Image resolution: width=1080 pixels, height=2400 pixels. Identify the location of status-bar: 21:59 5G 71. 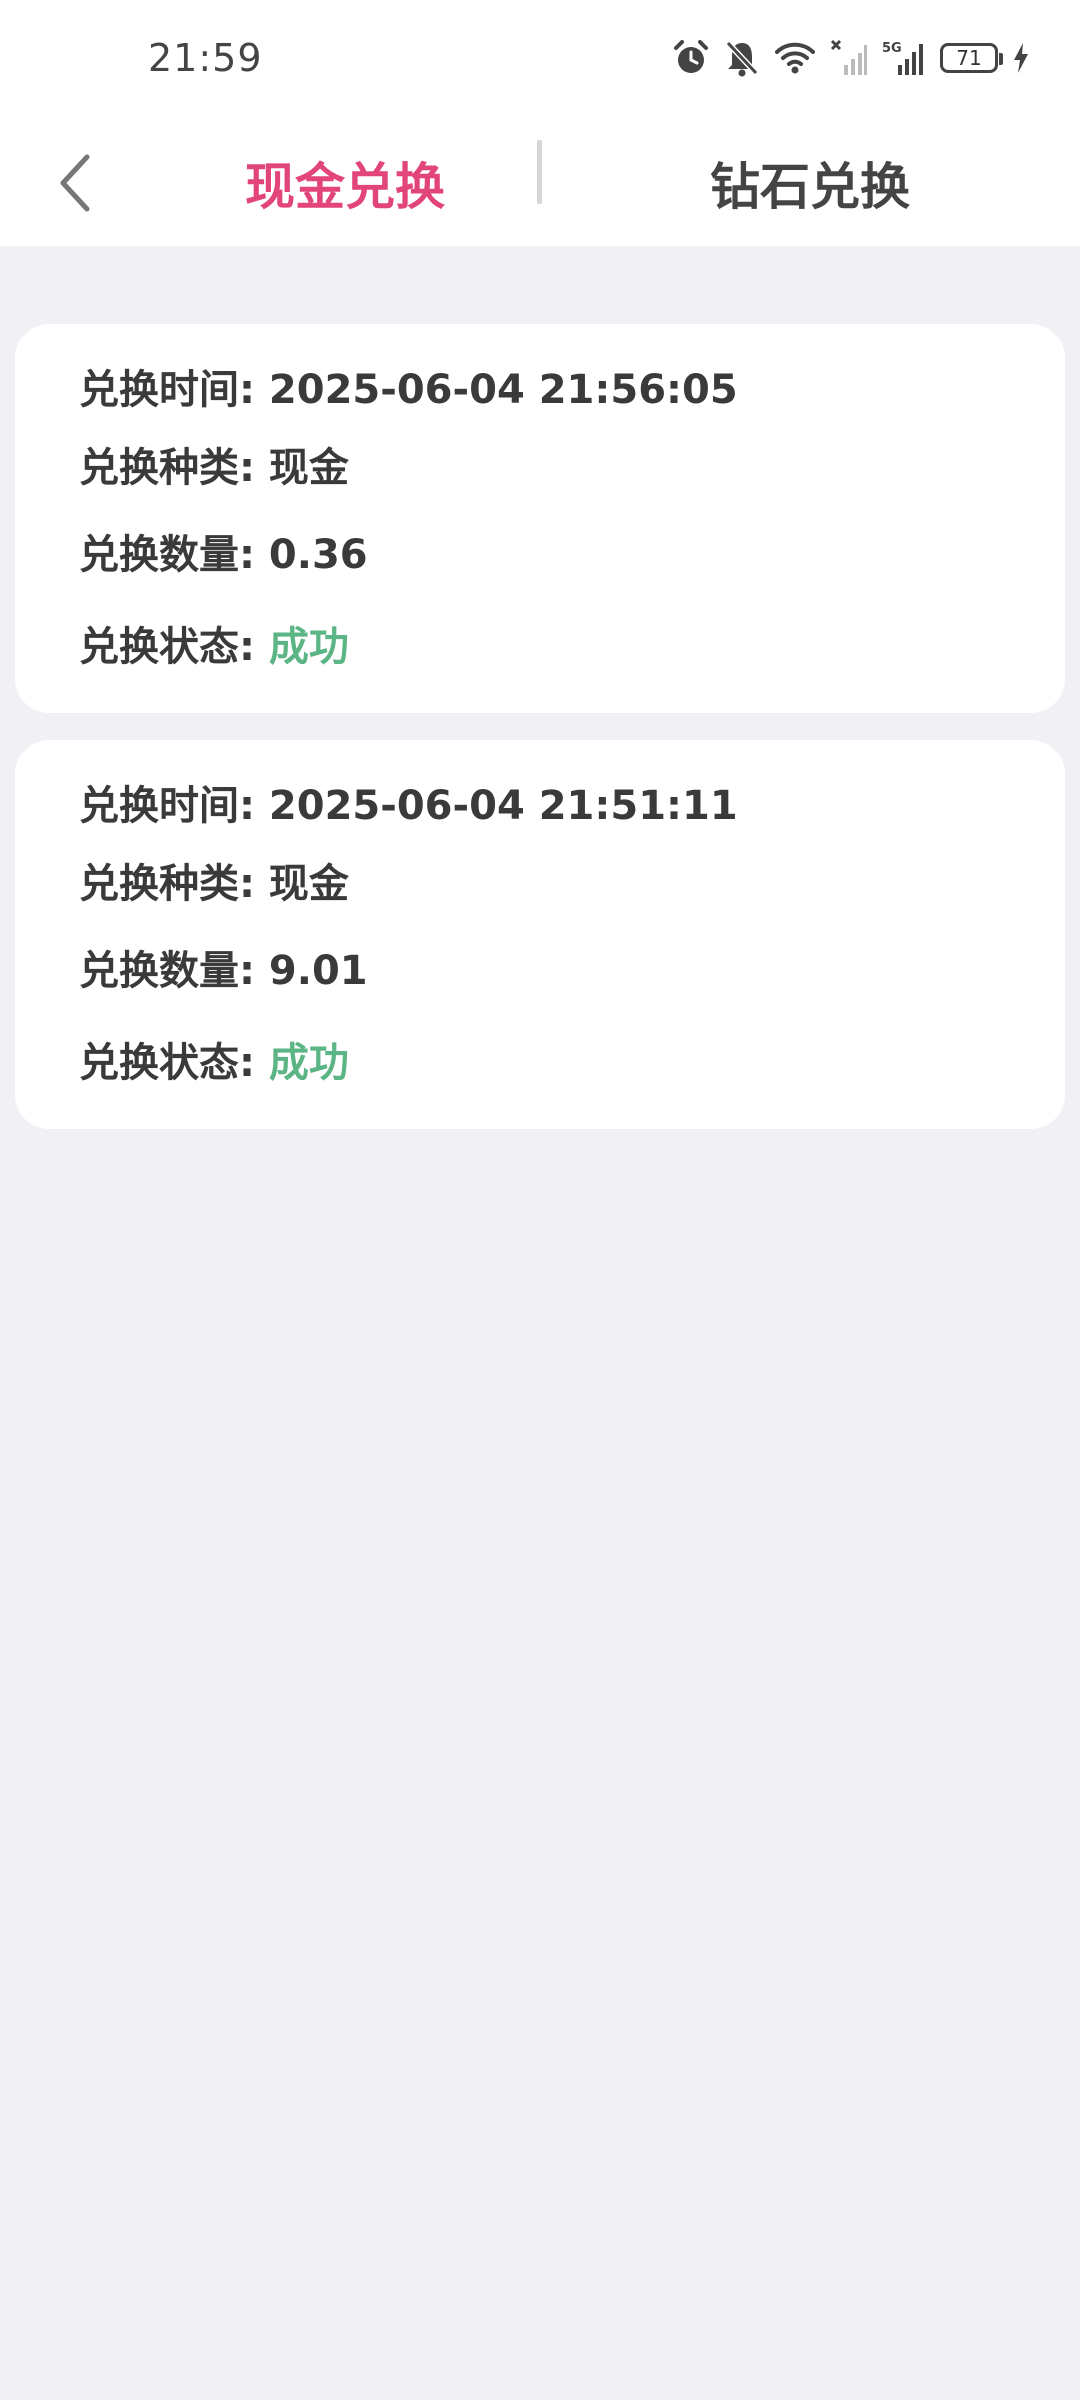
(540, 60).